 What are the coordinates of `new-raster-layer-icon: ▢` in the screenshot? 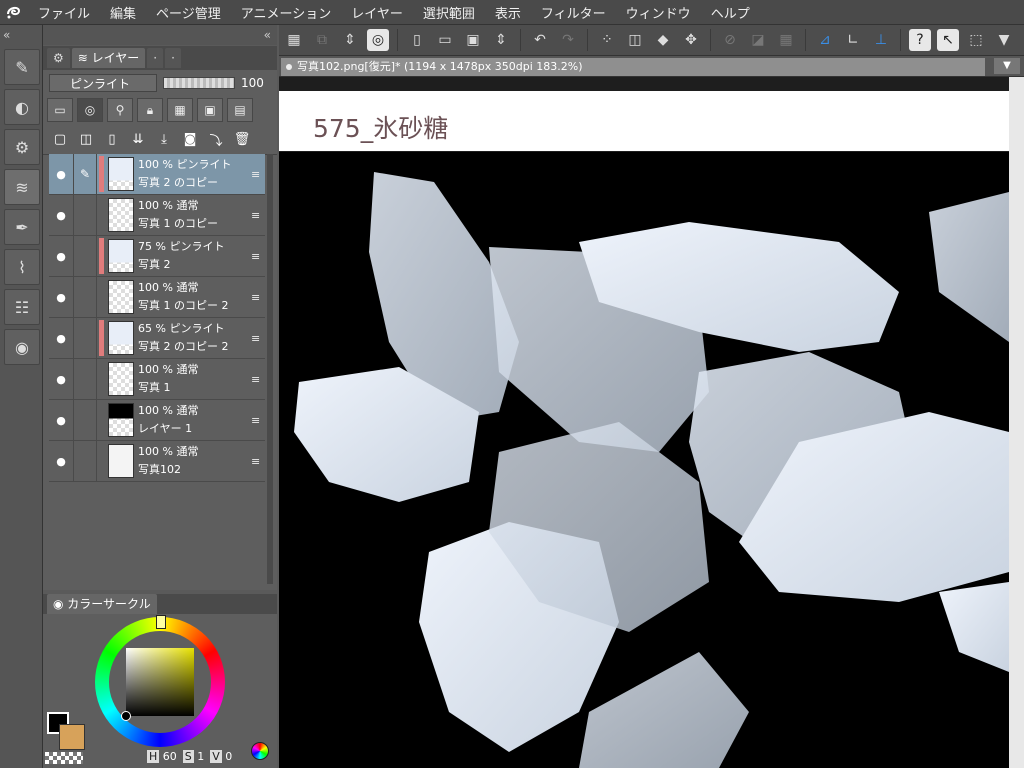 It's located at (60, 139).